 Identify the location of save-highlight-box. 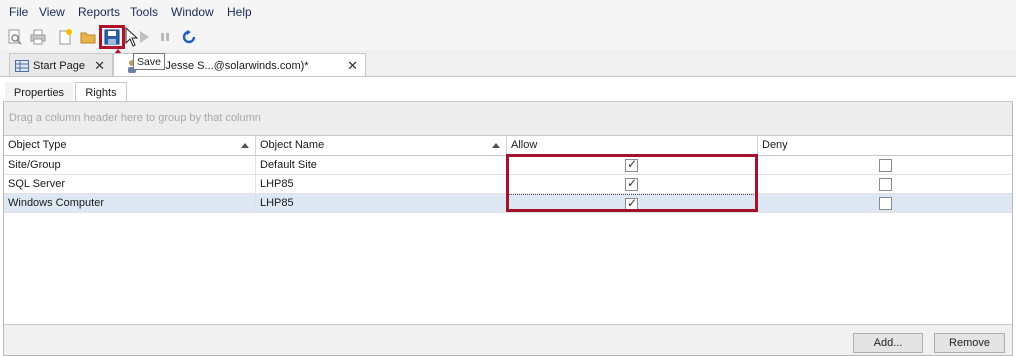
(112, 37).